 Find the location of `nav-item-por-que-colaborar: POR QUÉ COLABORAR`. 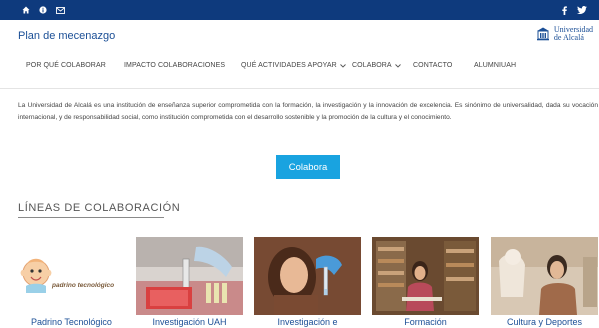

nav-item-por-que-colaborar: POR QUÉ COLABORAR is located at coordinates (66, 65).